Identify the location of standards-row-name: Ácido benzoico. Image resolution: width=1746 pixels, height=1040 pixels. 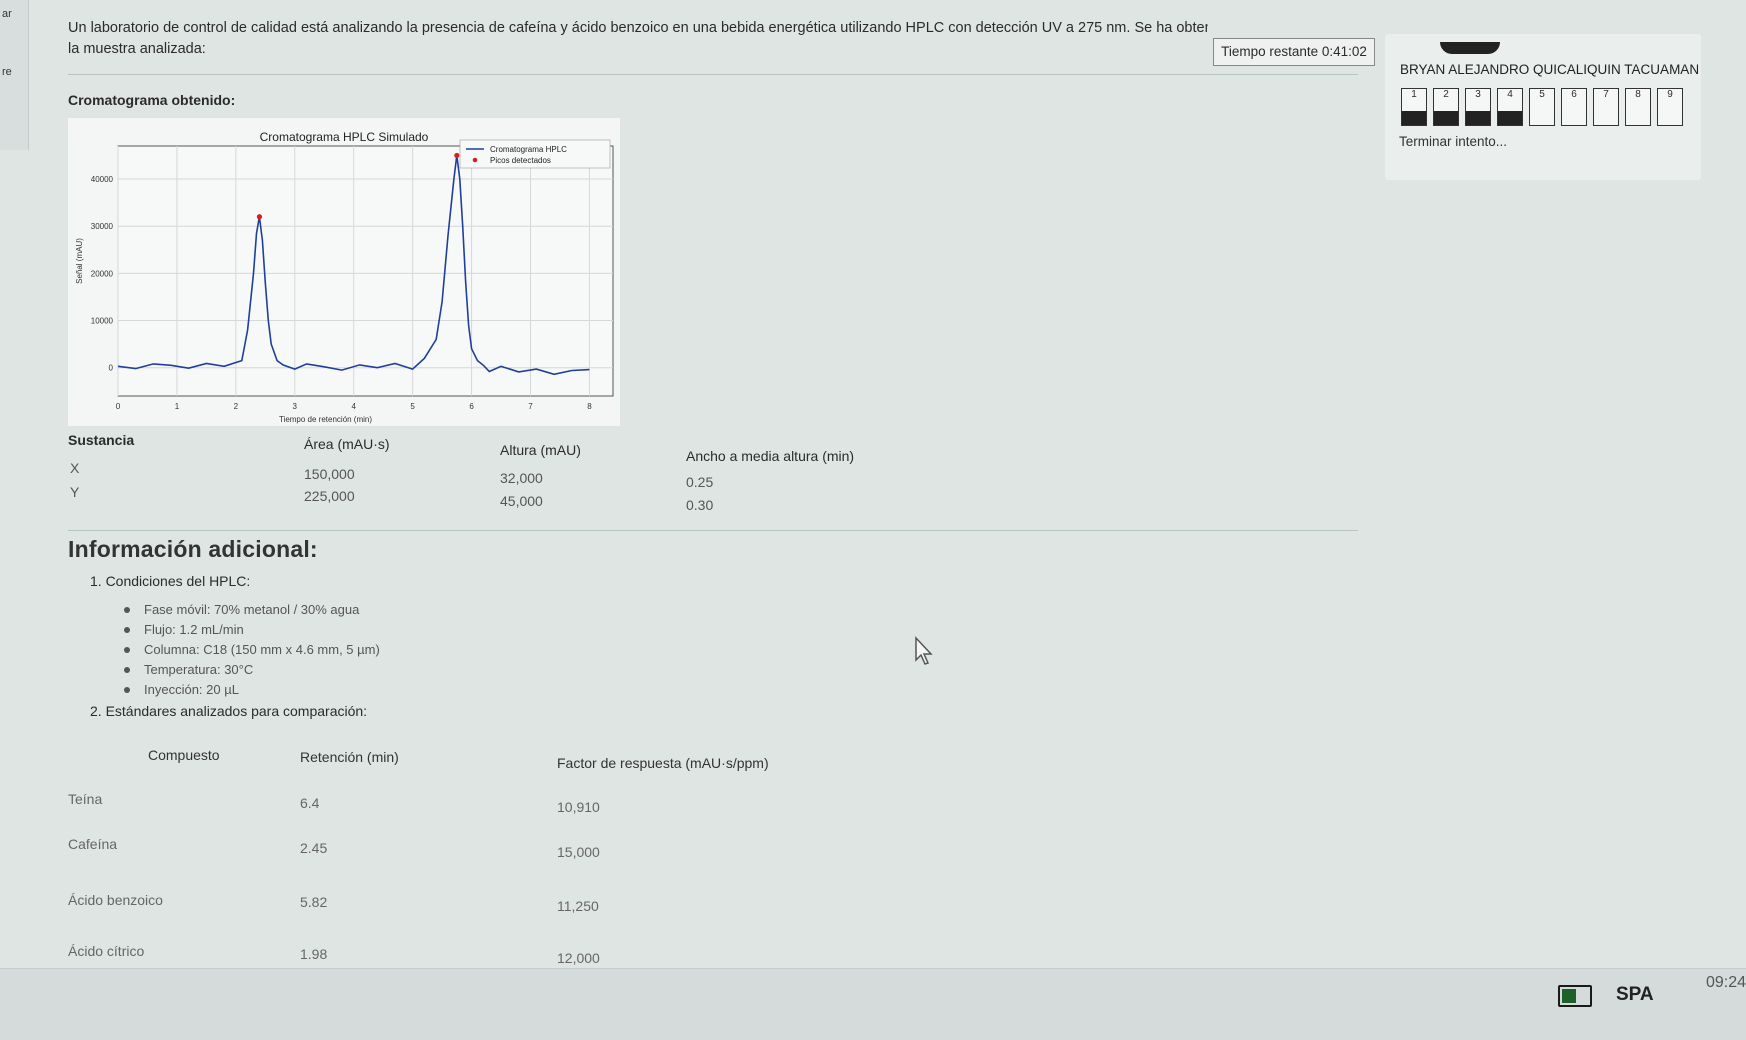
(115, 900).